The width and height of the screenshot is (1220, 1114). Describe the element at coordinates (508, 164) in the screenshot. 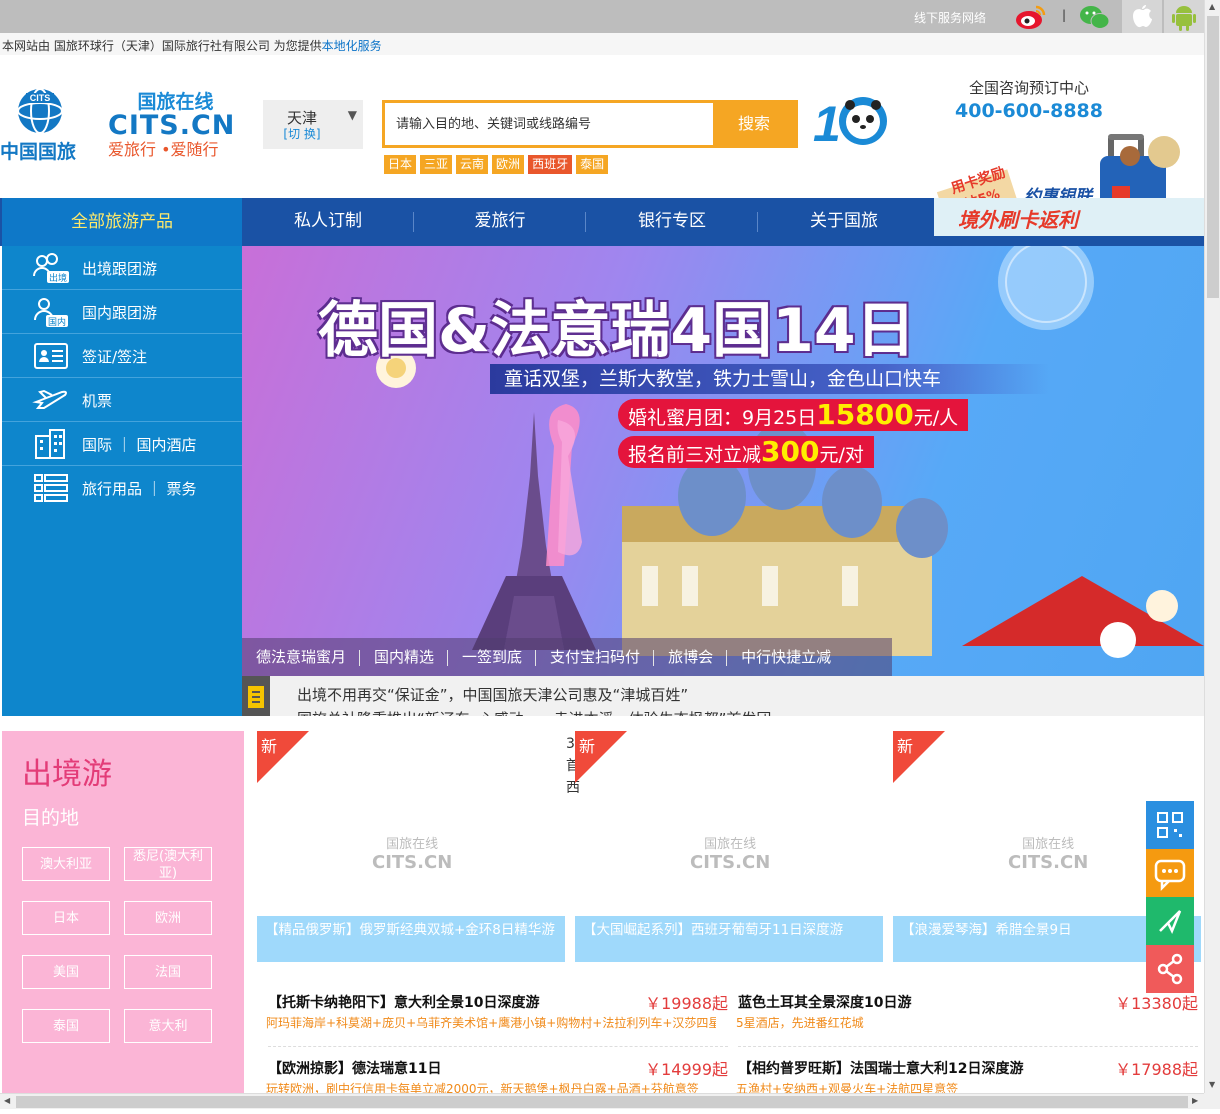

I see `hot-tag: 欧洲` at that location.